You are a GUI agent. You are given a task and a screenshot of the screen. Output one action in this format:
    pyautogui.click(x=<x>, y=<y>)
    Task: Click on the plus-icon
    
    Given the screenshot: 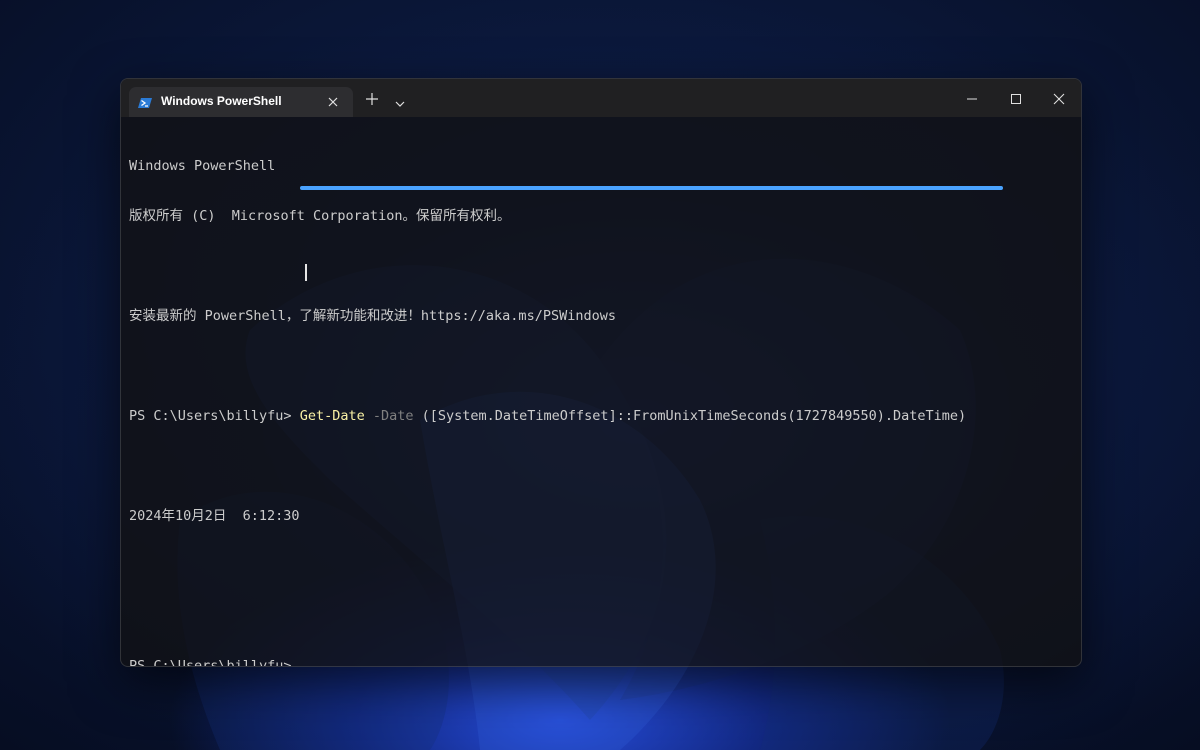 What is the action you would take?
    pyautogui.click(x=372, y=99)
    